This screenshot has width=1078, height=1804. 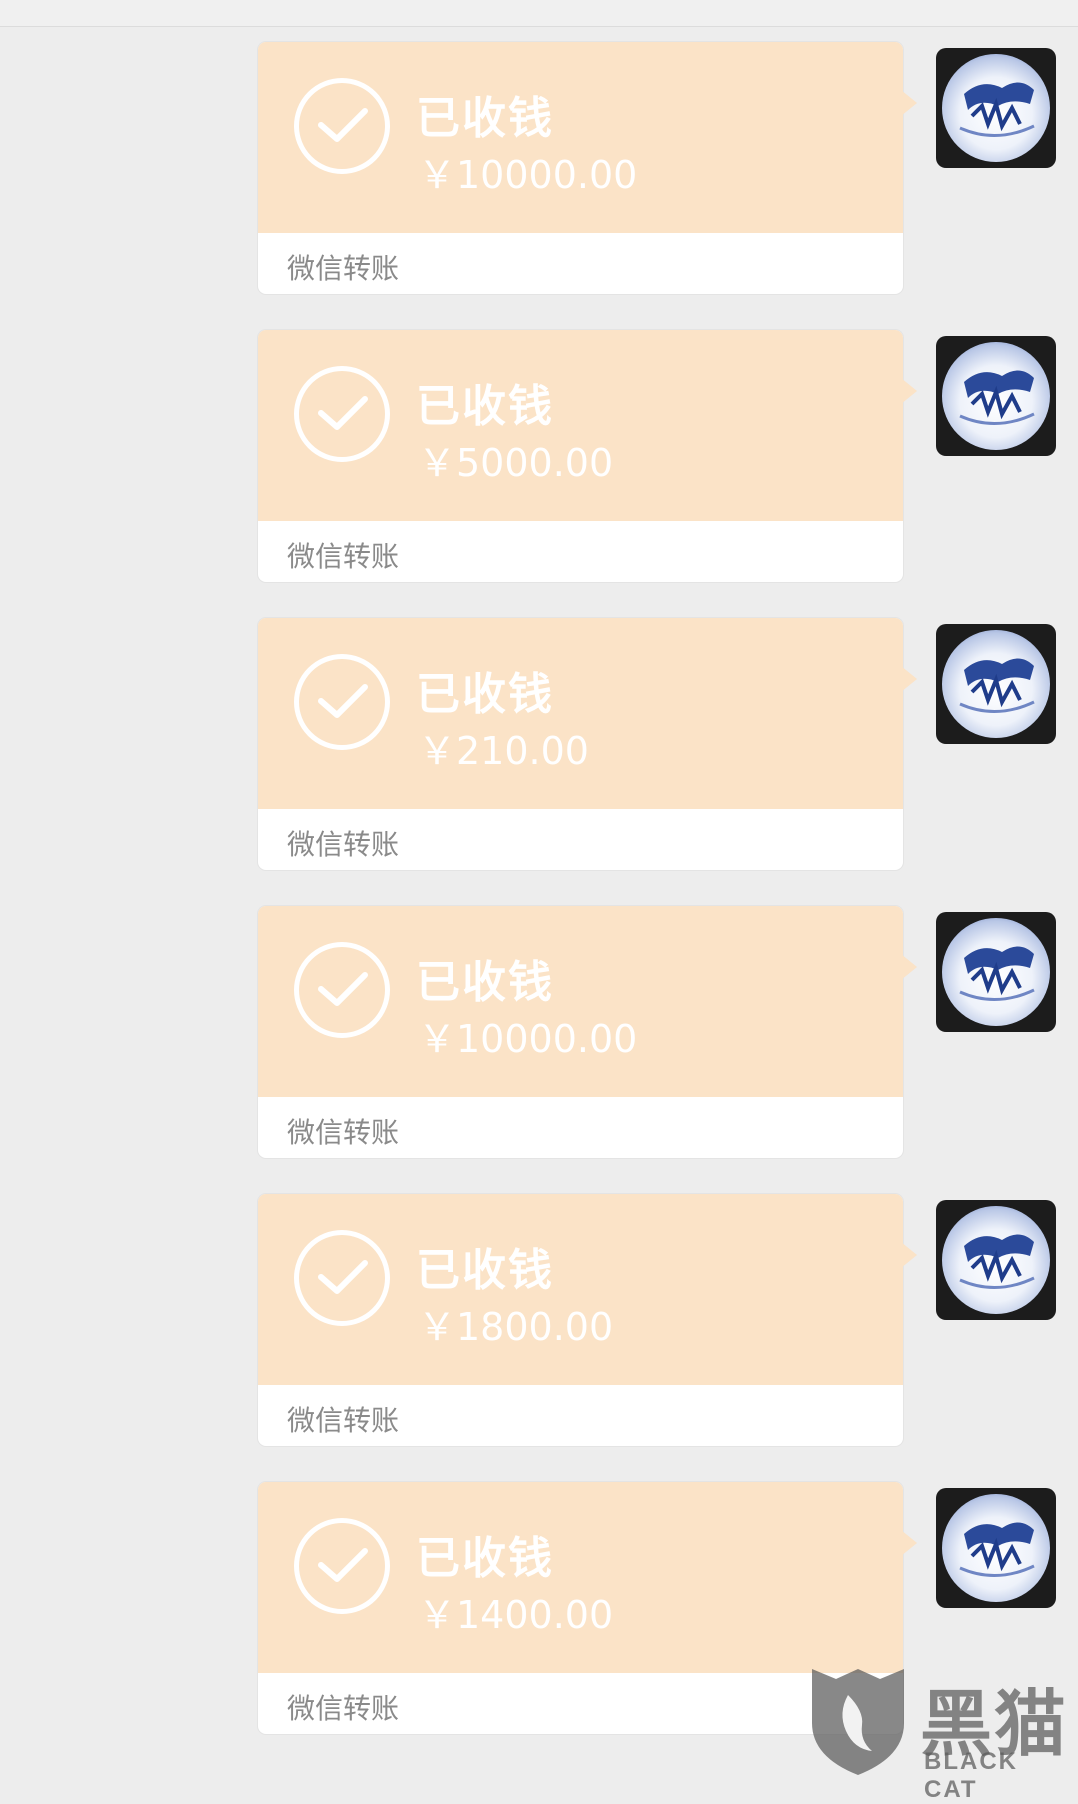 I want to click on transfer-bubble: 已收钱 ￥210.00 微信转账, so click(x=587, y=744).